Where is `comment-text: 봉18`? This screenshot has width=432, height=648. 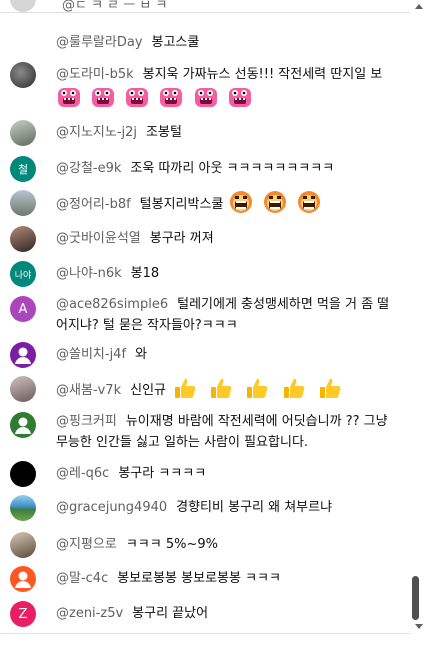
comment-text: 봉18 is located at coordinates (145, 273).